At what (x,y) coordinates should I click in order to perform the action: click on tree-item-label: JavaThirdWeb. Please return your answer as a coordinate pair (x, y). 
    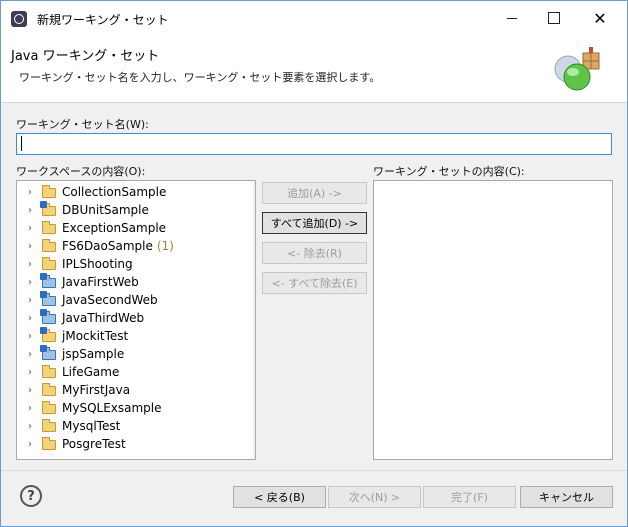
    Looking at the image, I should click on (103, 318).